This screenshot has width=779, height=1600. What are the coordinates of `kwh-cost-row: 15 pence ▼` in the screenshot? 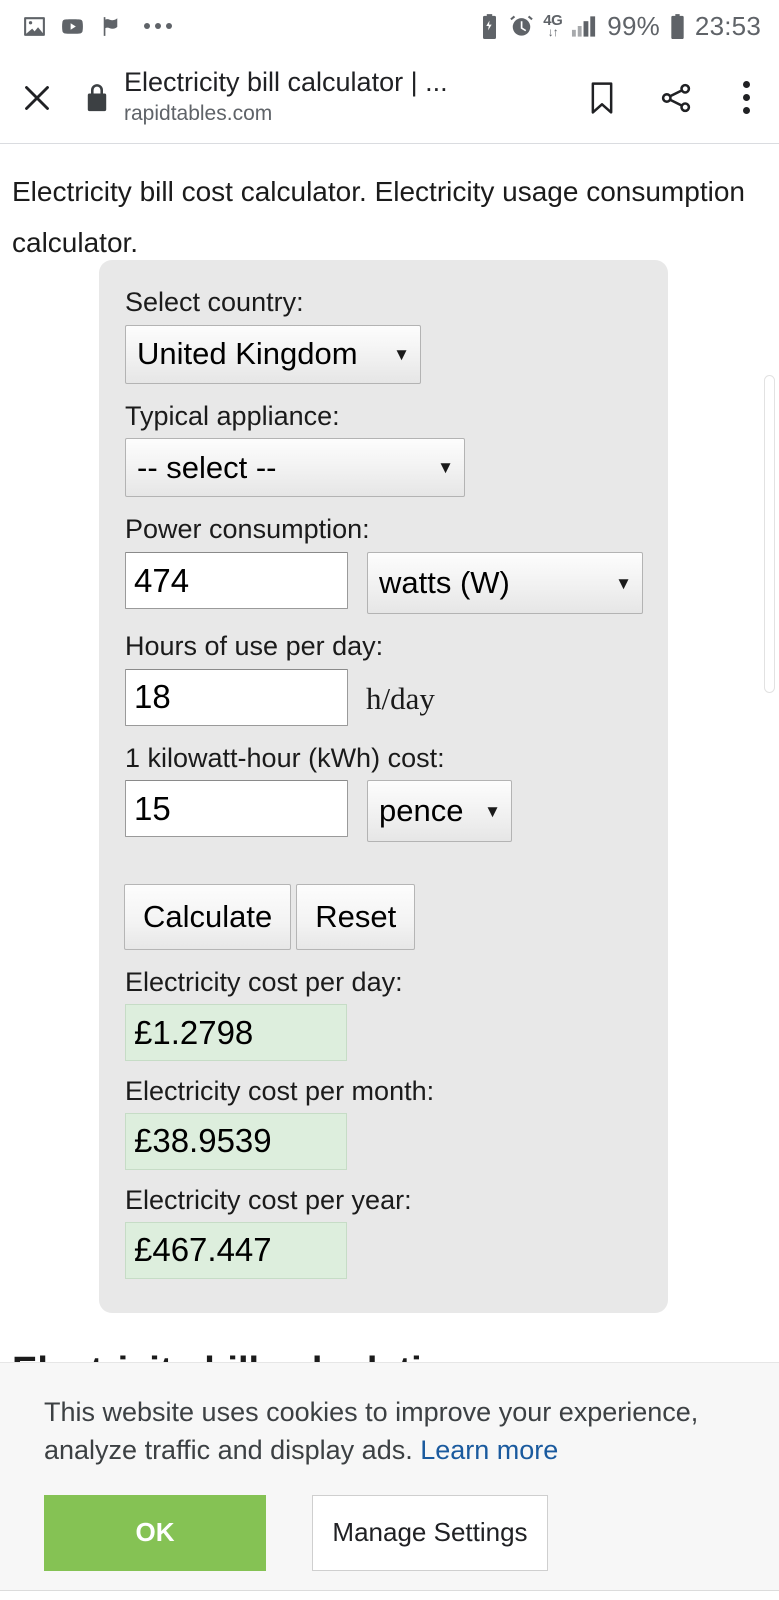 It's located at (383, 811).